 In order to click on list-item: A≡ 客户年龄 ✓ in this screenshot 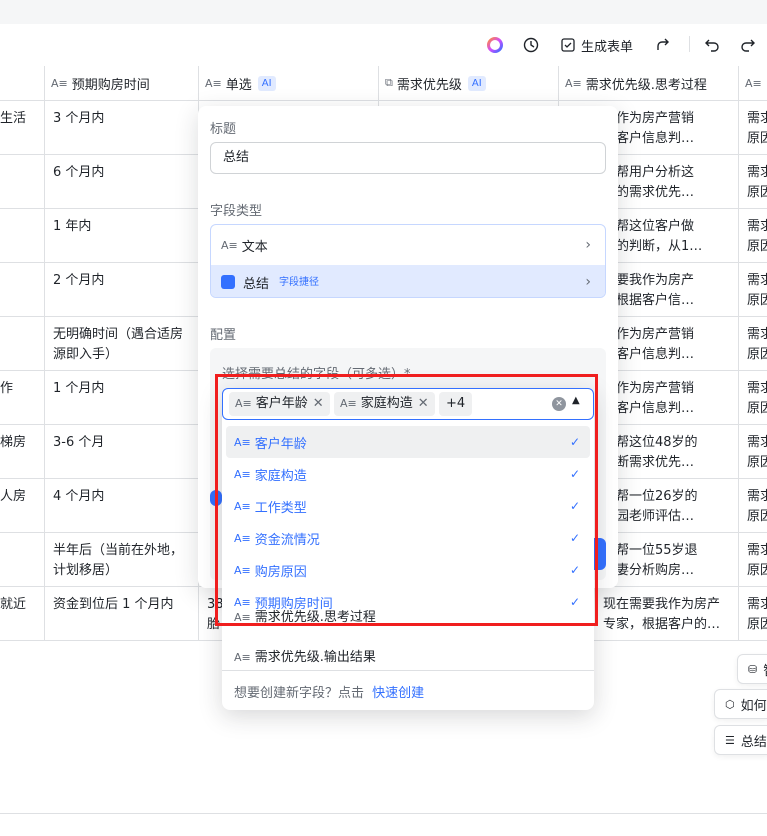, I will do `click(408, 442)`.